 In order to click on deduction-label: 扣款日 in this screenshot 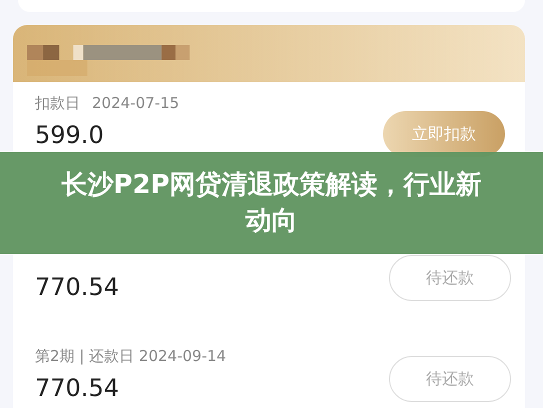, I will do `click(57, 103)`.